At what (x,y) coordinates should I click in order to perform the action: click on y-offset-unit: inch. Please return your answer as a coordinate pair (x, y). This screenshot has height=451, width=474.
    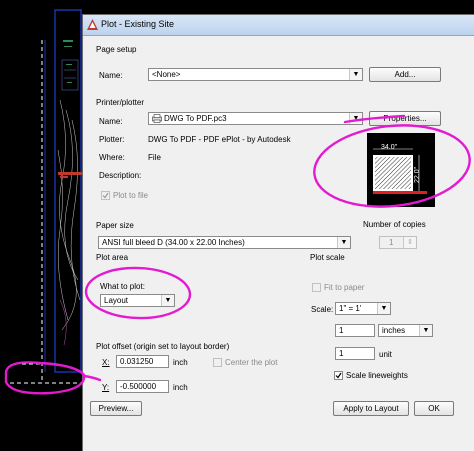
    Looking at the image, I should click on (180, 387).